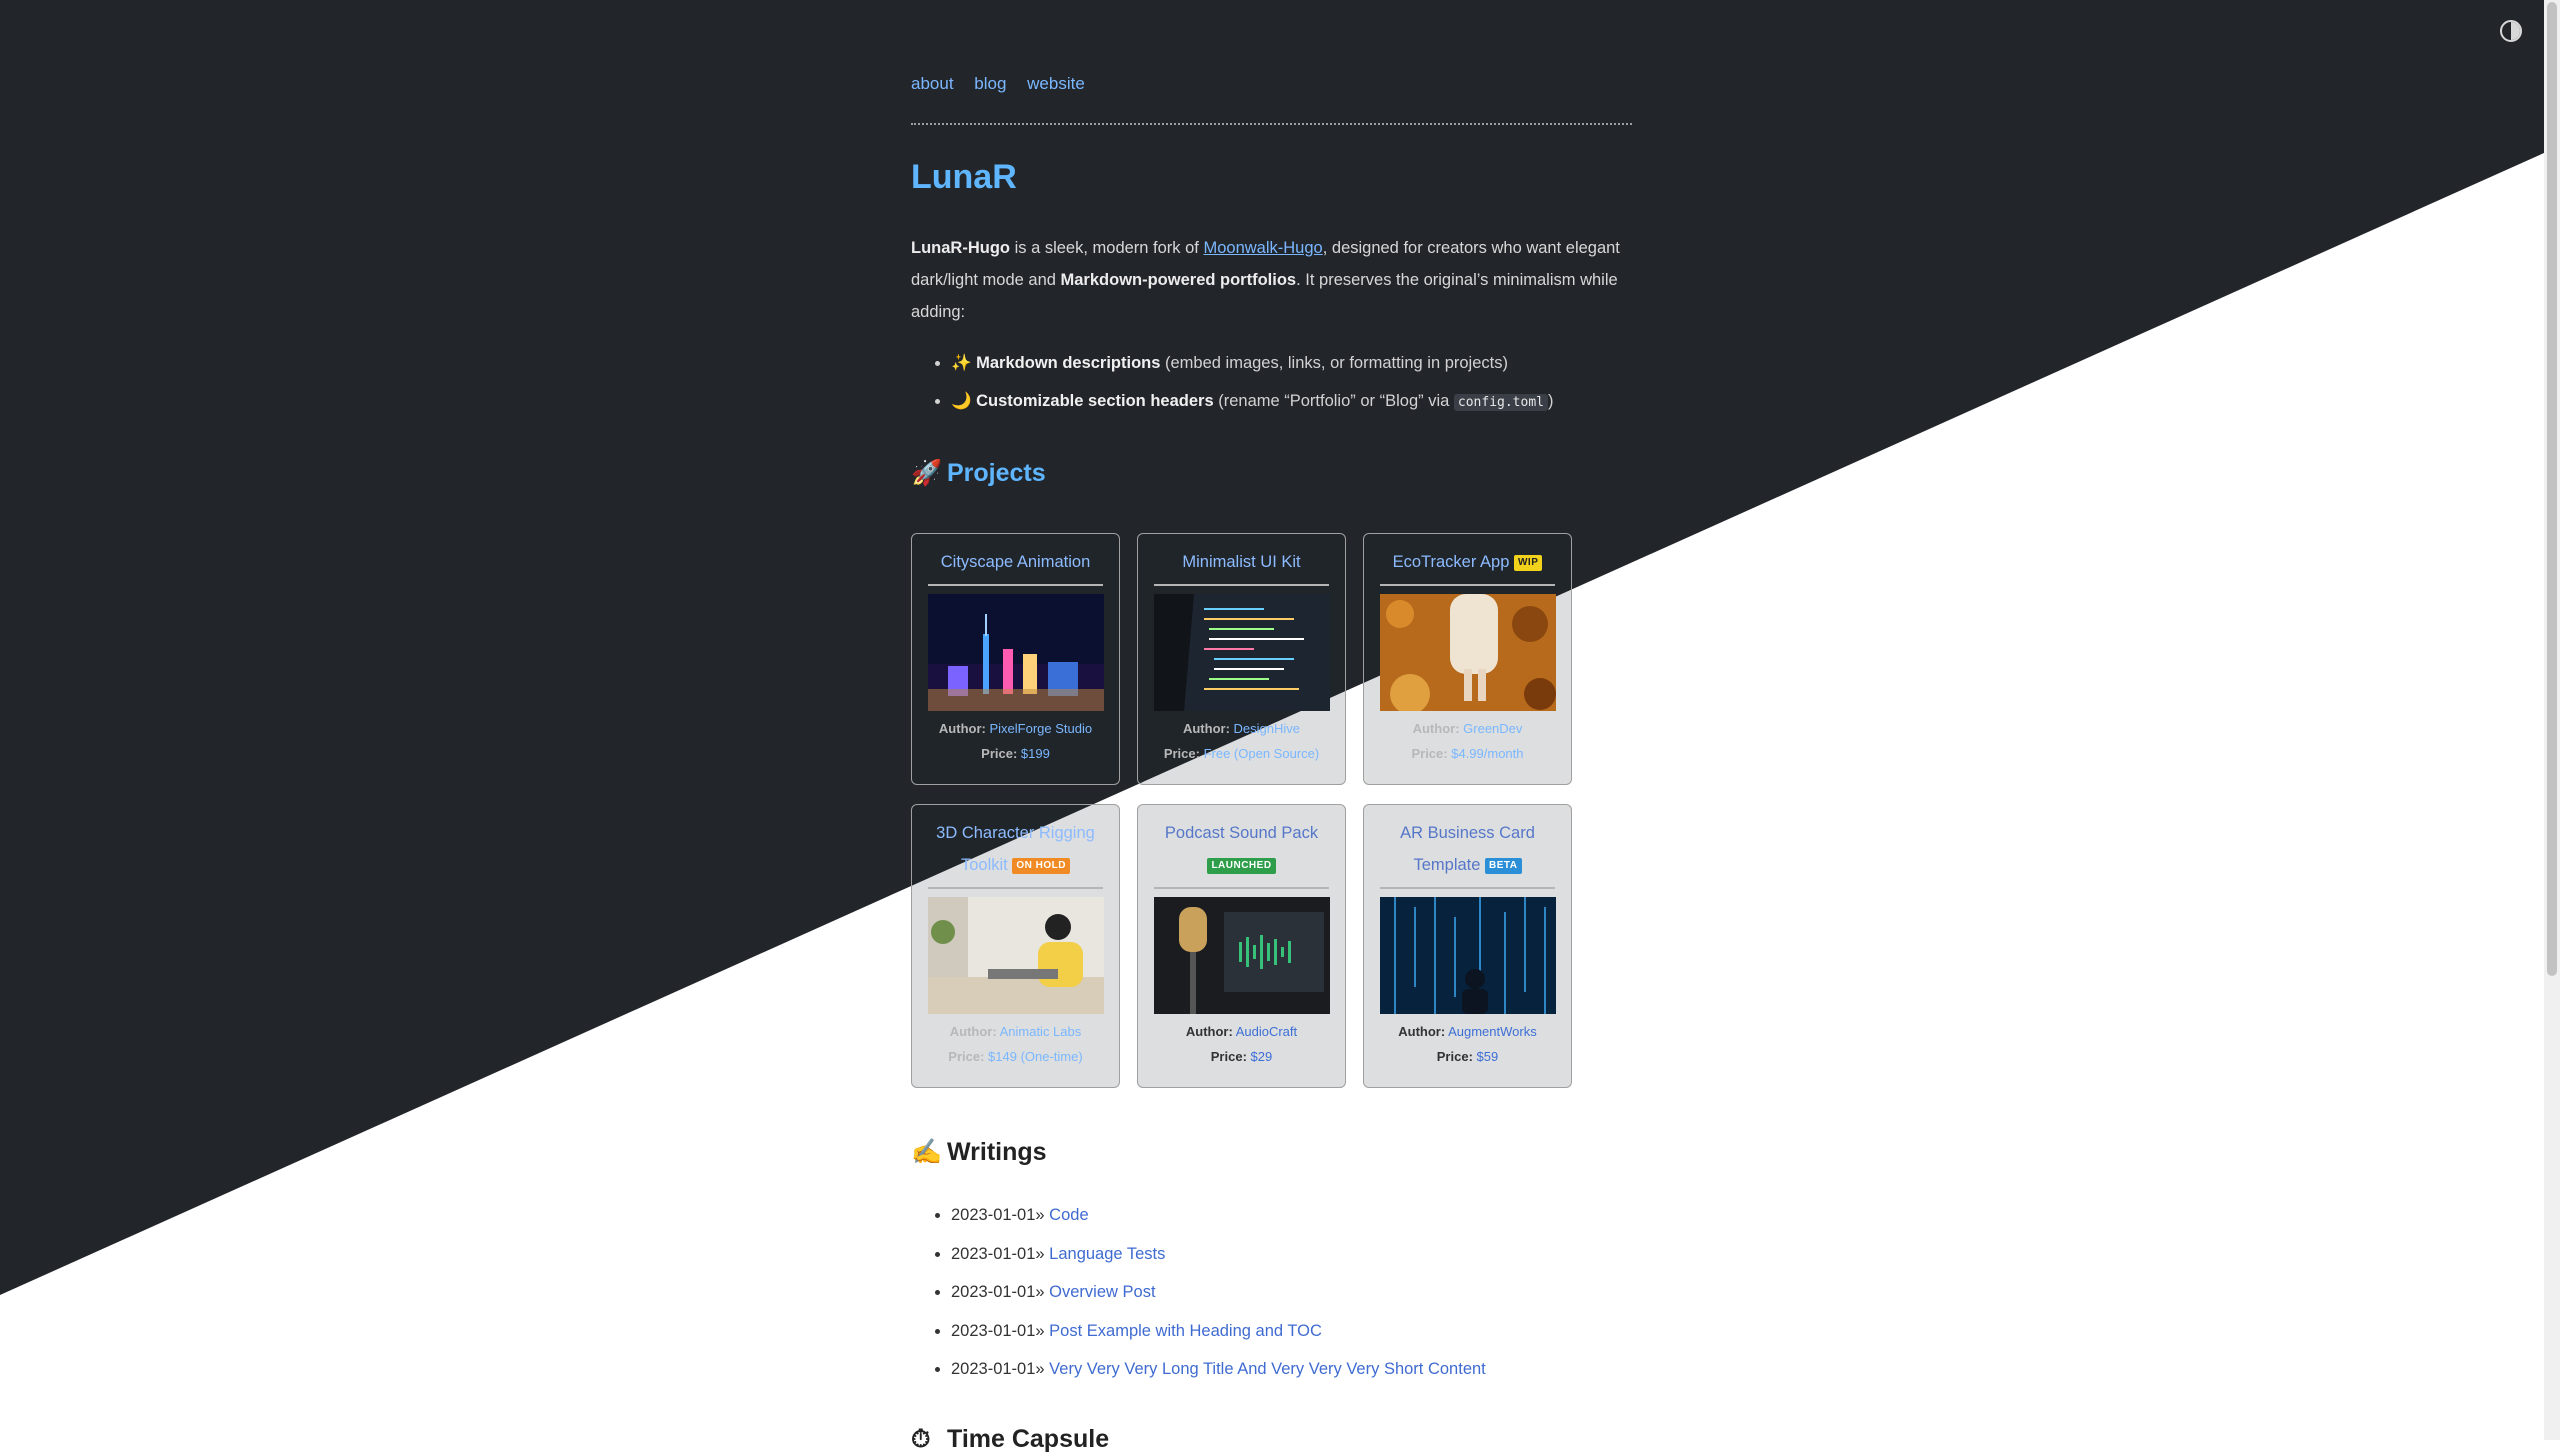 This screenshot has height=1454, width=2560. I want to click on writings-heading: ✍️ Writings, so click(979, 1152).